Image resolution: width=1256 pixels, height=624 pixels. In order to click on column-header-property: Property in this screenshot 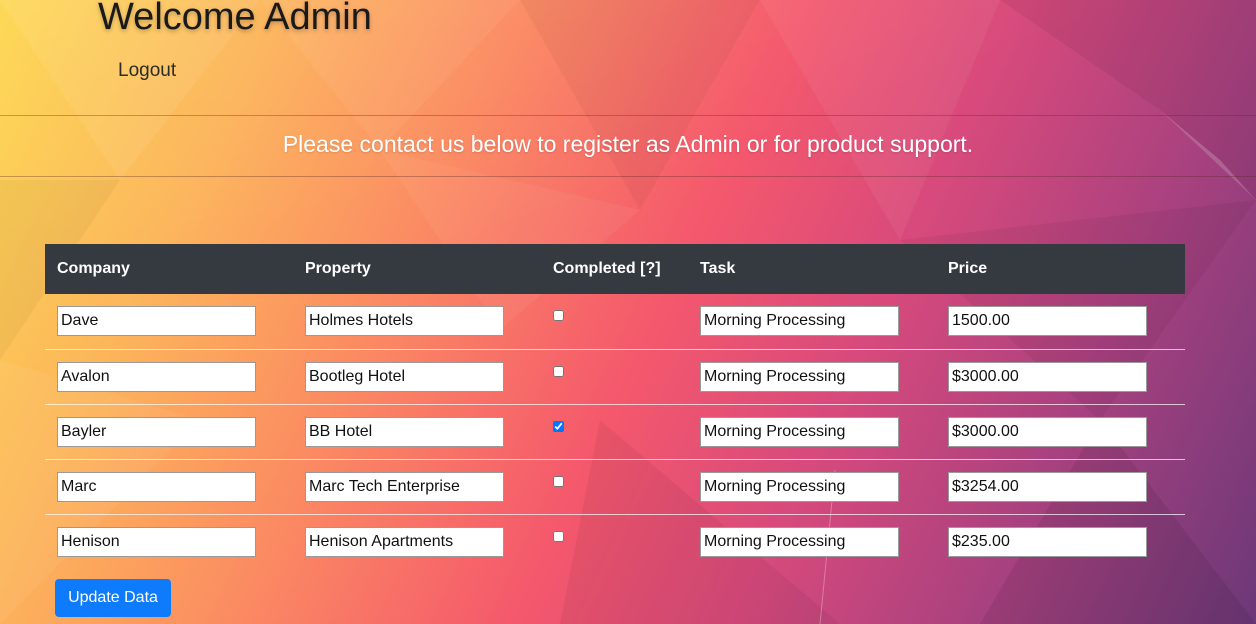, I will do `click(417, 269)`.